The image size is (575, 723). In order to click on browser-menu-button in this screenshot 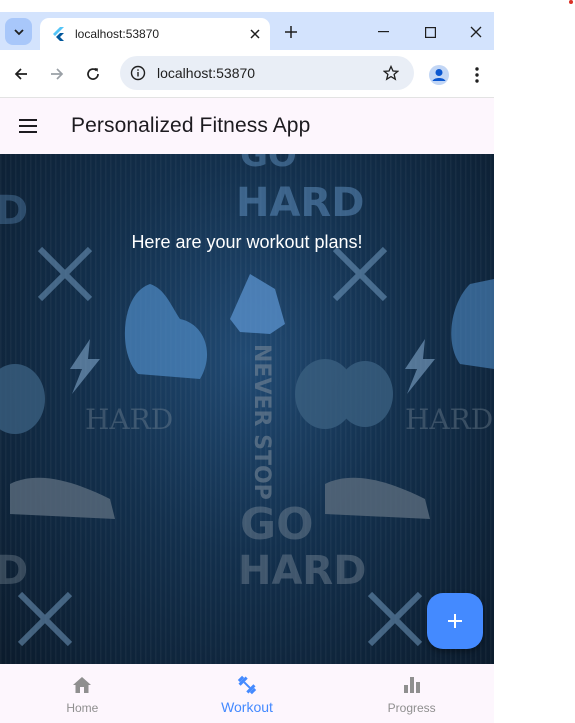, I will do `click(477, 75)`.